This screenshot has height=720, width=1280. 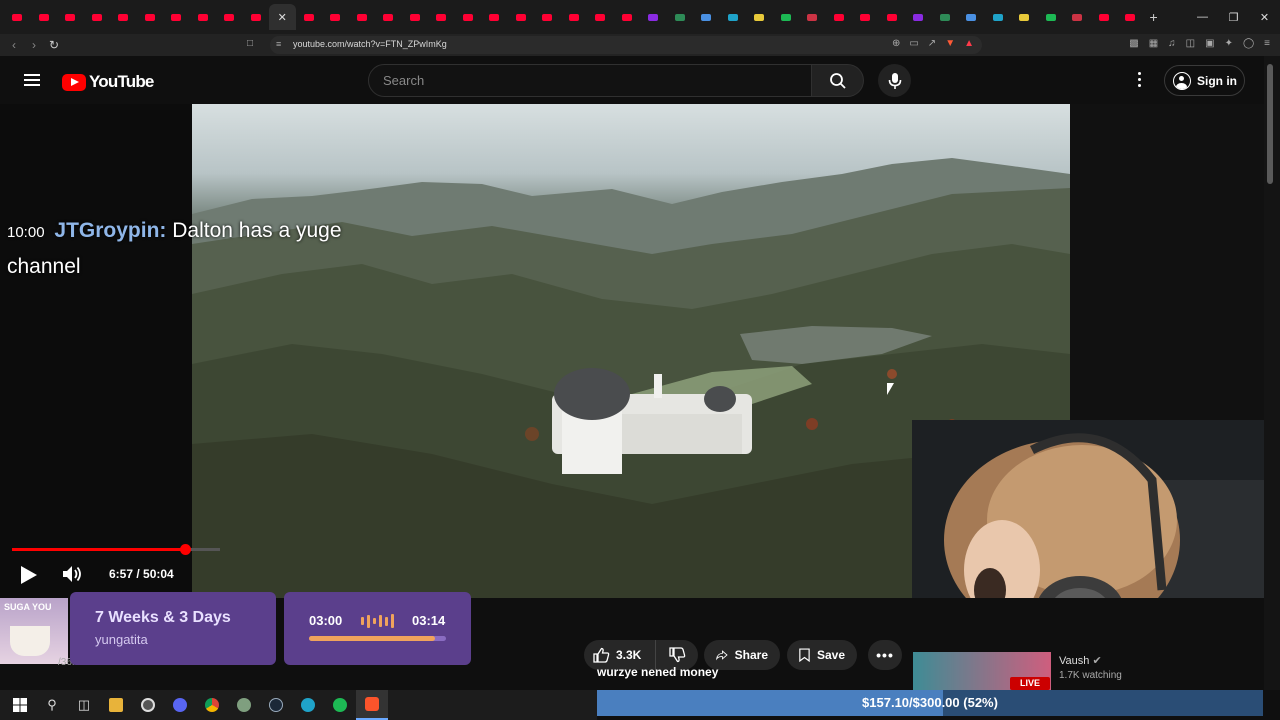 What do you see at coordinates (20, 705) in the screenshot?
I see `windows-start-icon` at bounding box center [20, 705].